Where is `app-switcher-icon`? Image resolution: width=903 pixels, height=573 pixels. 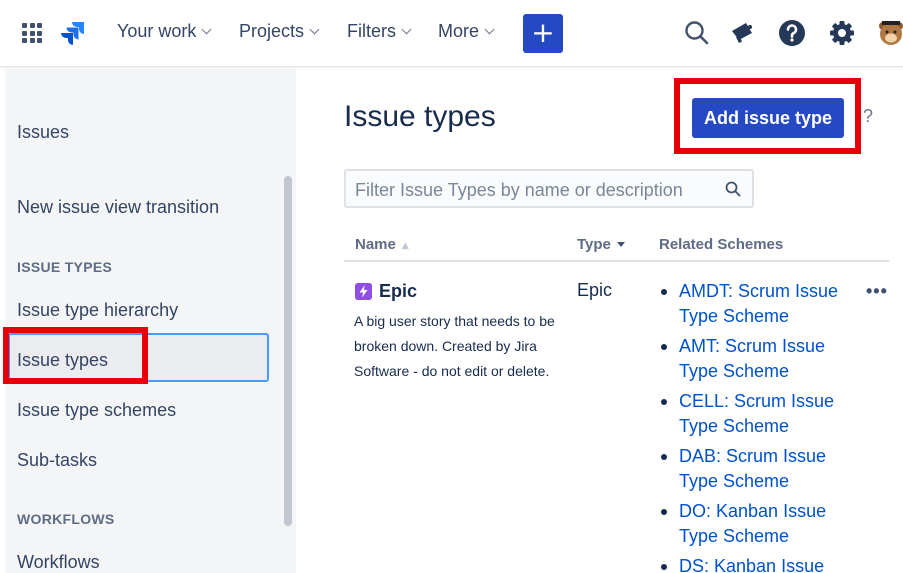
app-switcher-icon is located at coordinates (32, 33).